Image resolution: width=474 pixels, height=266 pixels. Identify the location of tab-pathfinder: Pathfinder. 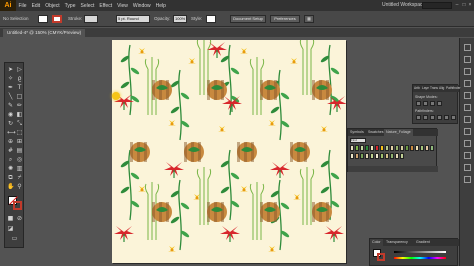
(453, 88).